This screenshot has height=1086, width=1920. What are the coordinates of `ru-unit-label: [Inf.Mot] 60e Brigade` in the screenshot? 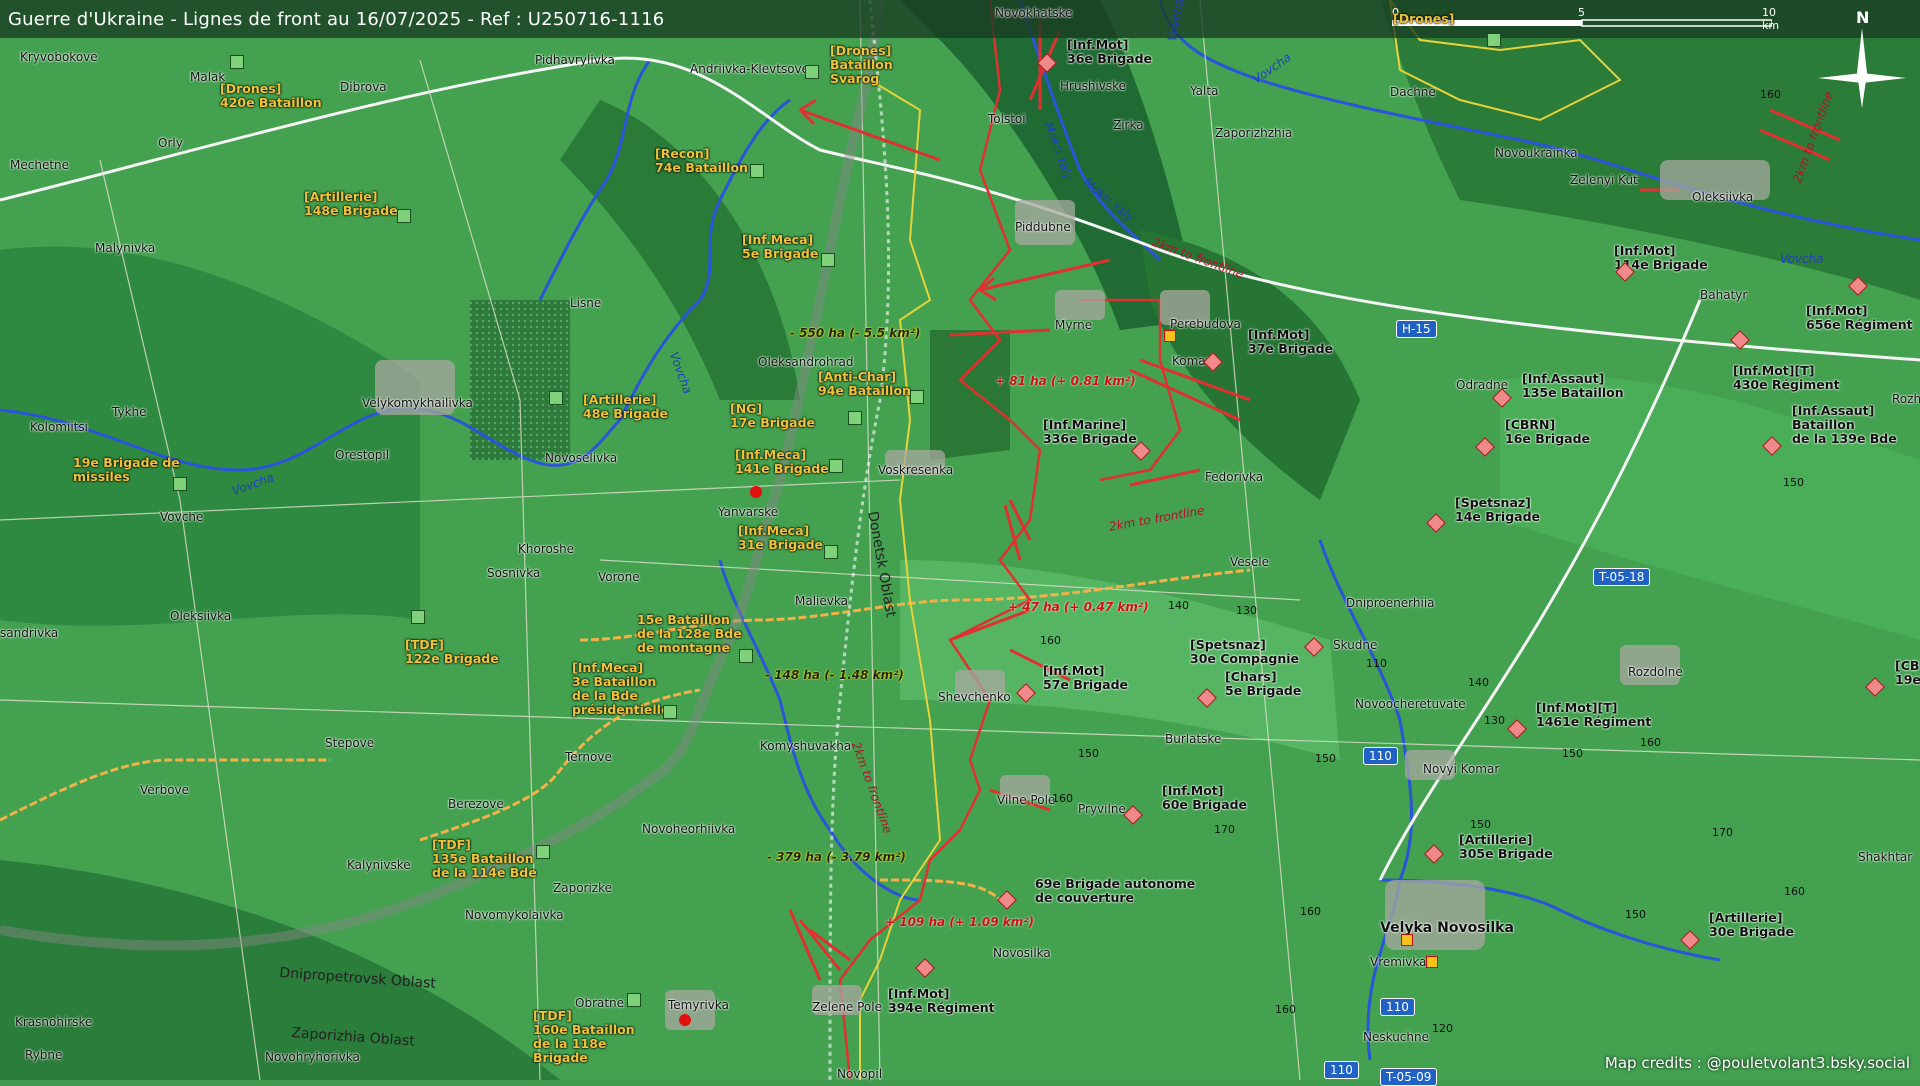 It's located at (1204, 798).